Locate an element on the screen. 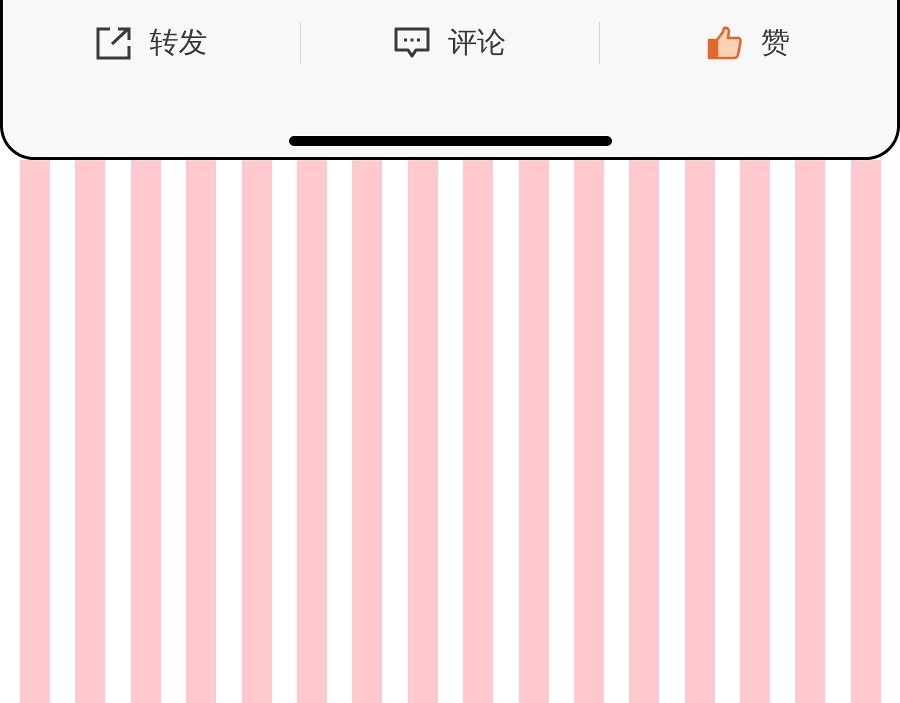 The image size is (900, 703). share-button: 转发 is located at coordinates (151, 43).